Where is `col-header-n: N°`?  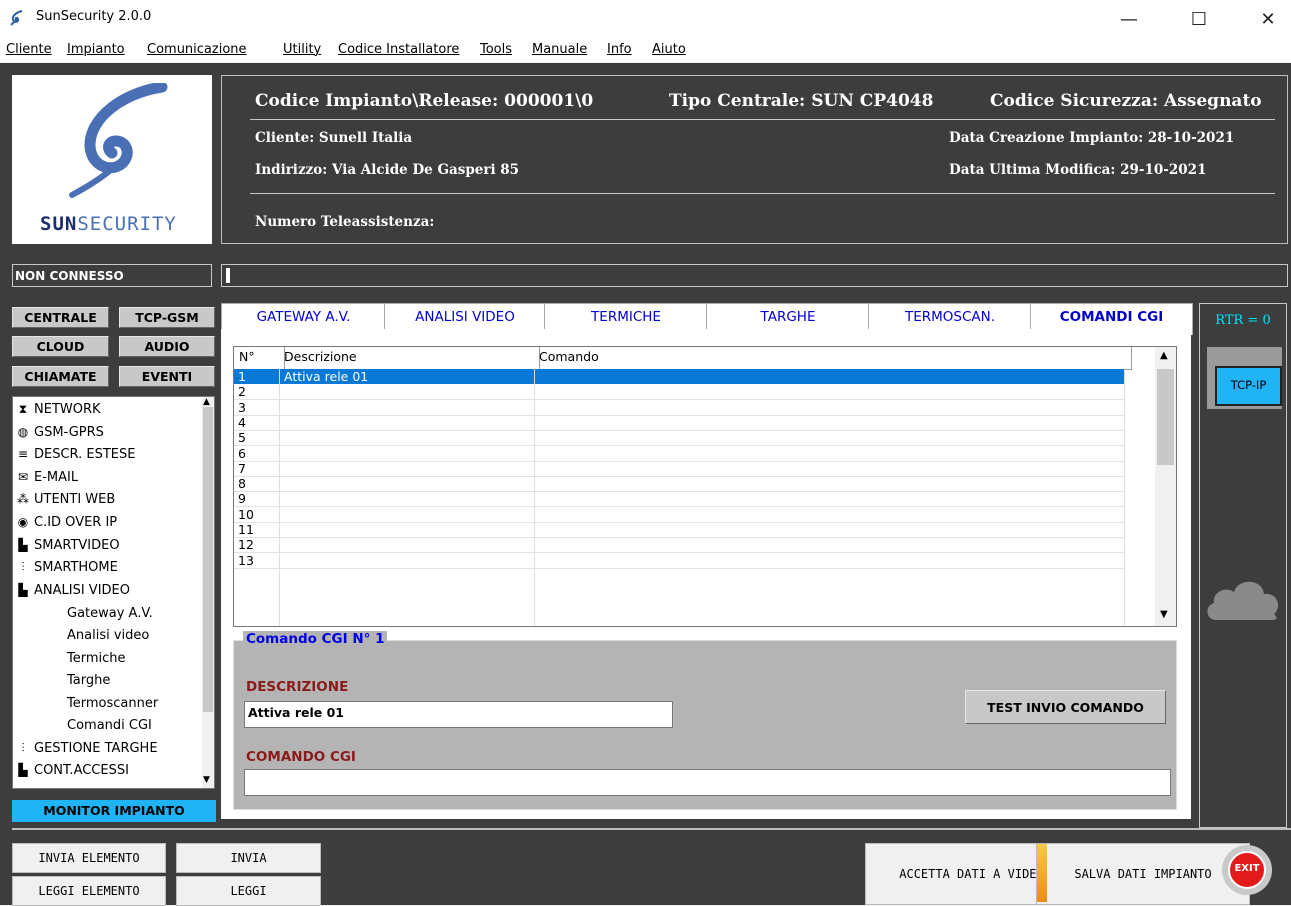 col-header-n: N° is located at coordinates (259, 358).